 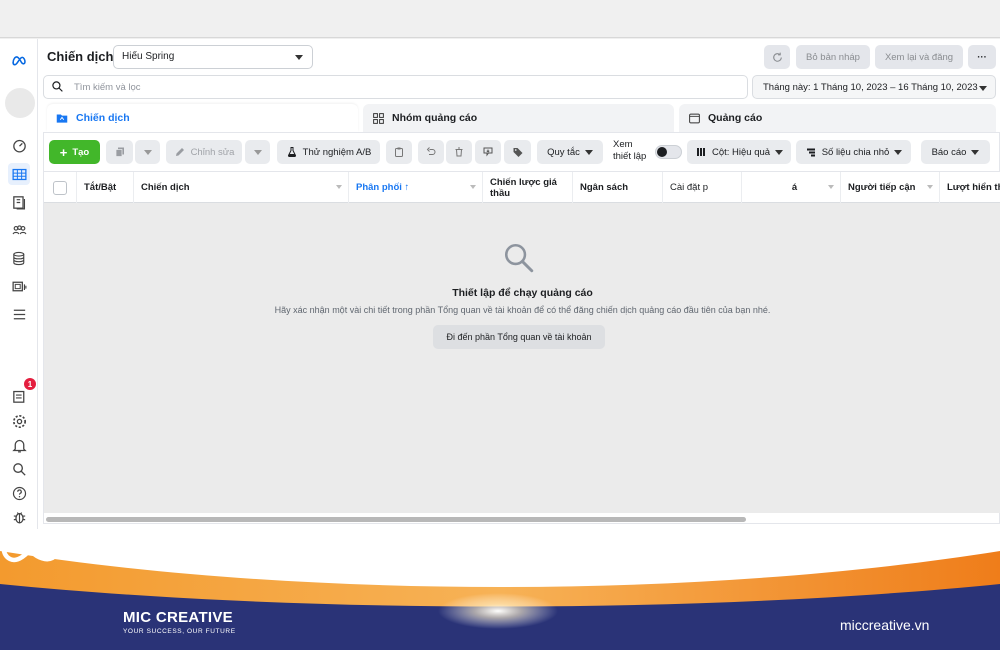 What do you see at coordinates (337, 152) in the screenshot?
I see `ab-test-label: Thử nghiệm A/B` at bounding box center [337, 152].